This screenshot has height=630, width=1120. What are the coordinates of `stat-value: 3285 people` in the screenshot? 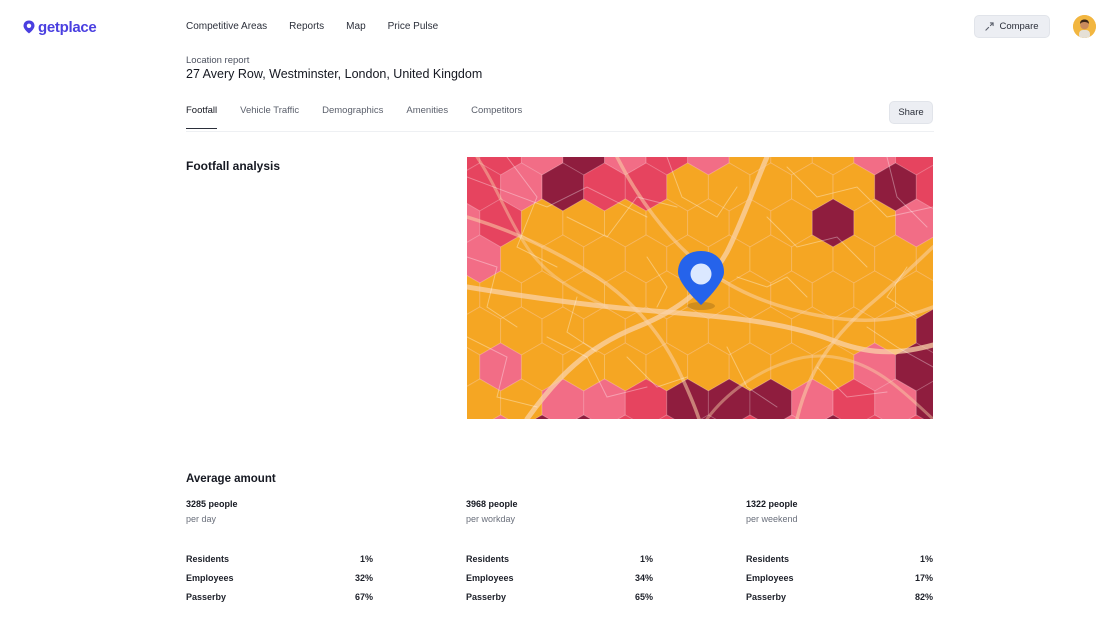 It's located at (212, 504).